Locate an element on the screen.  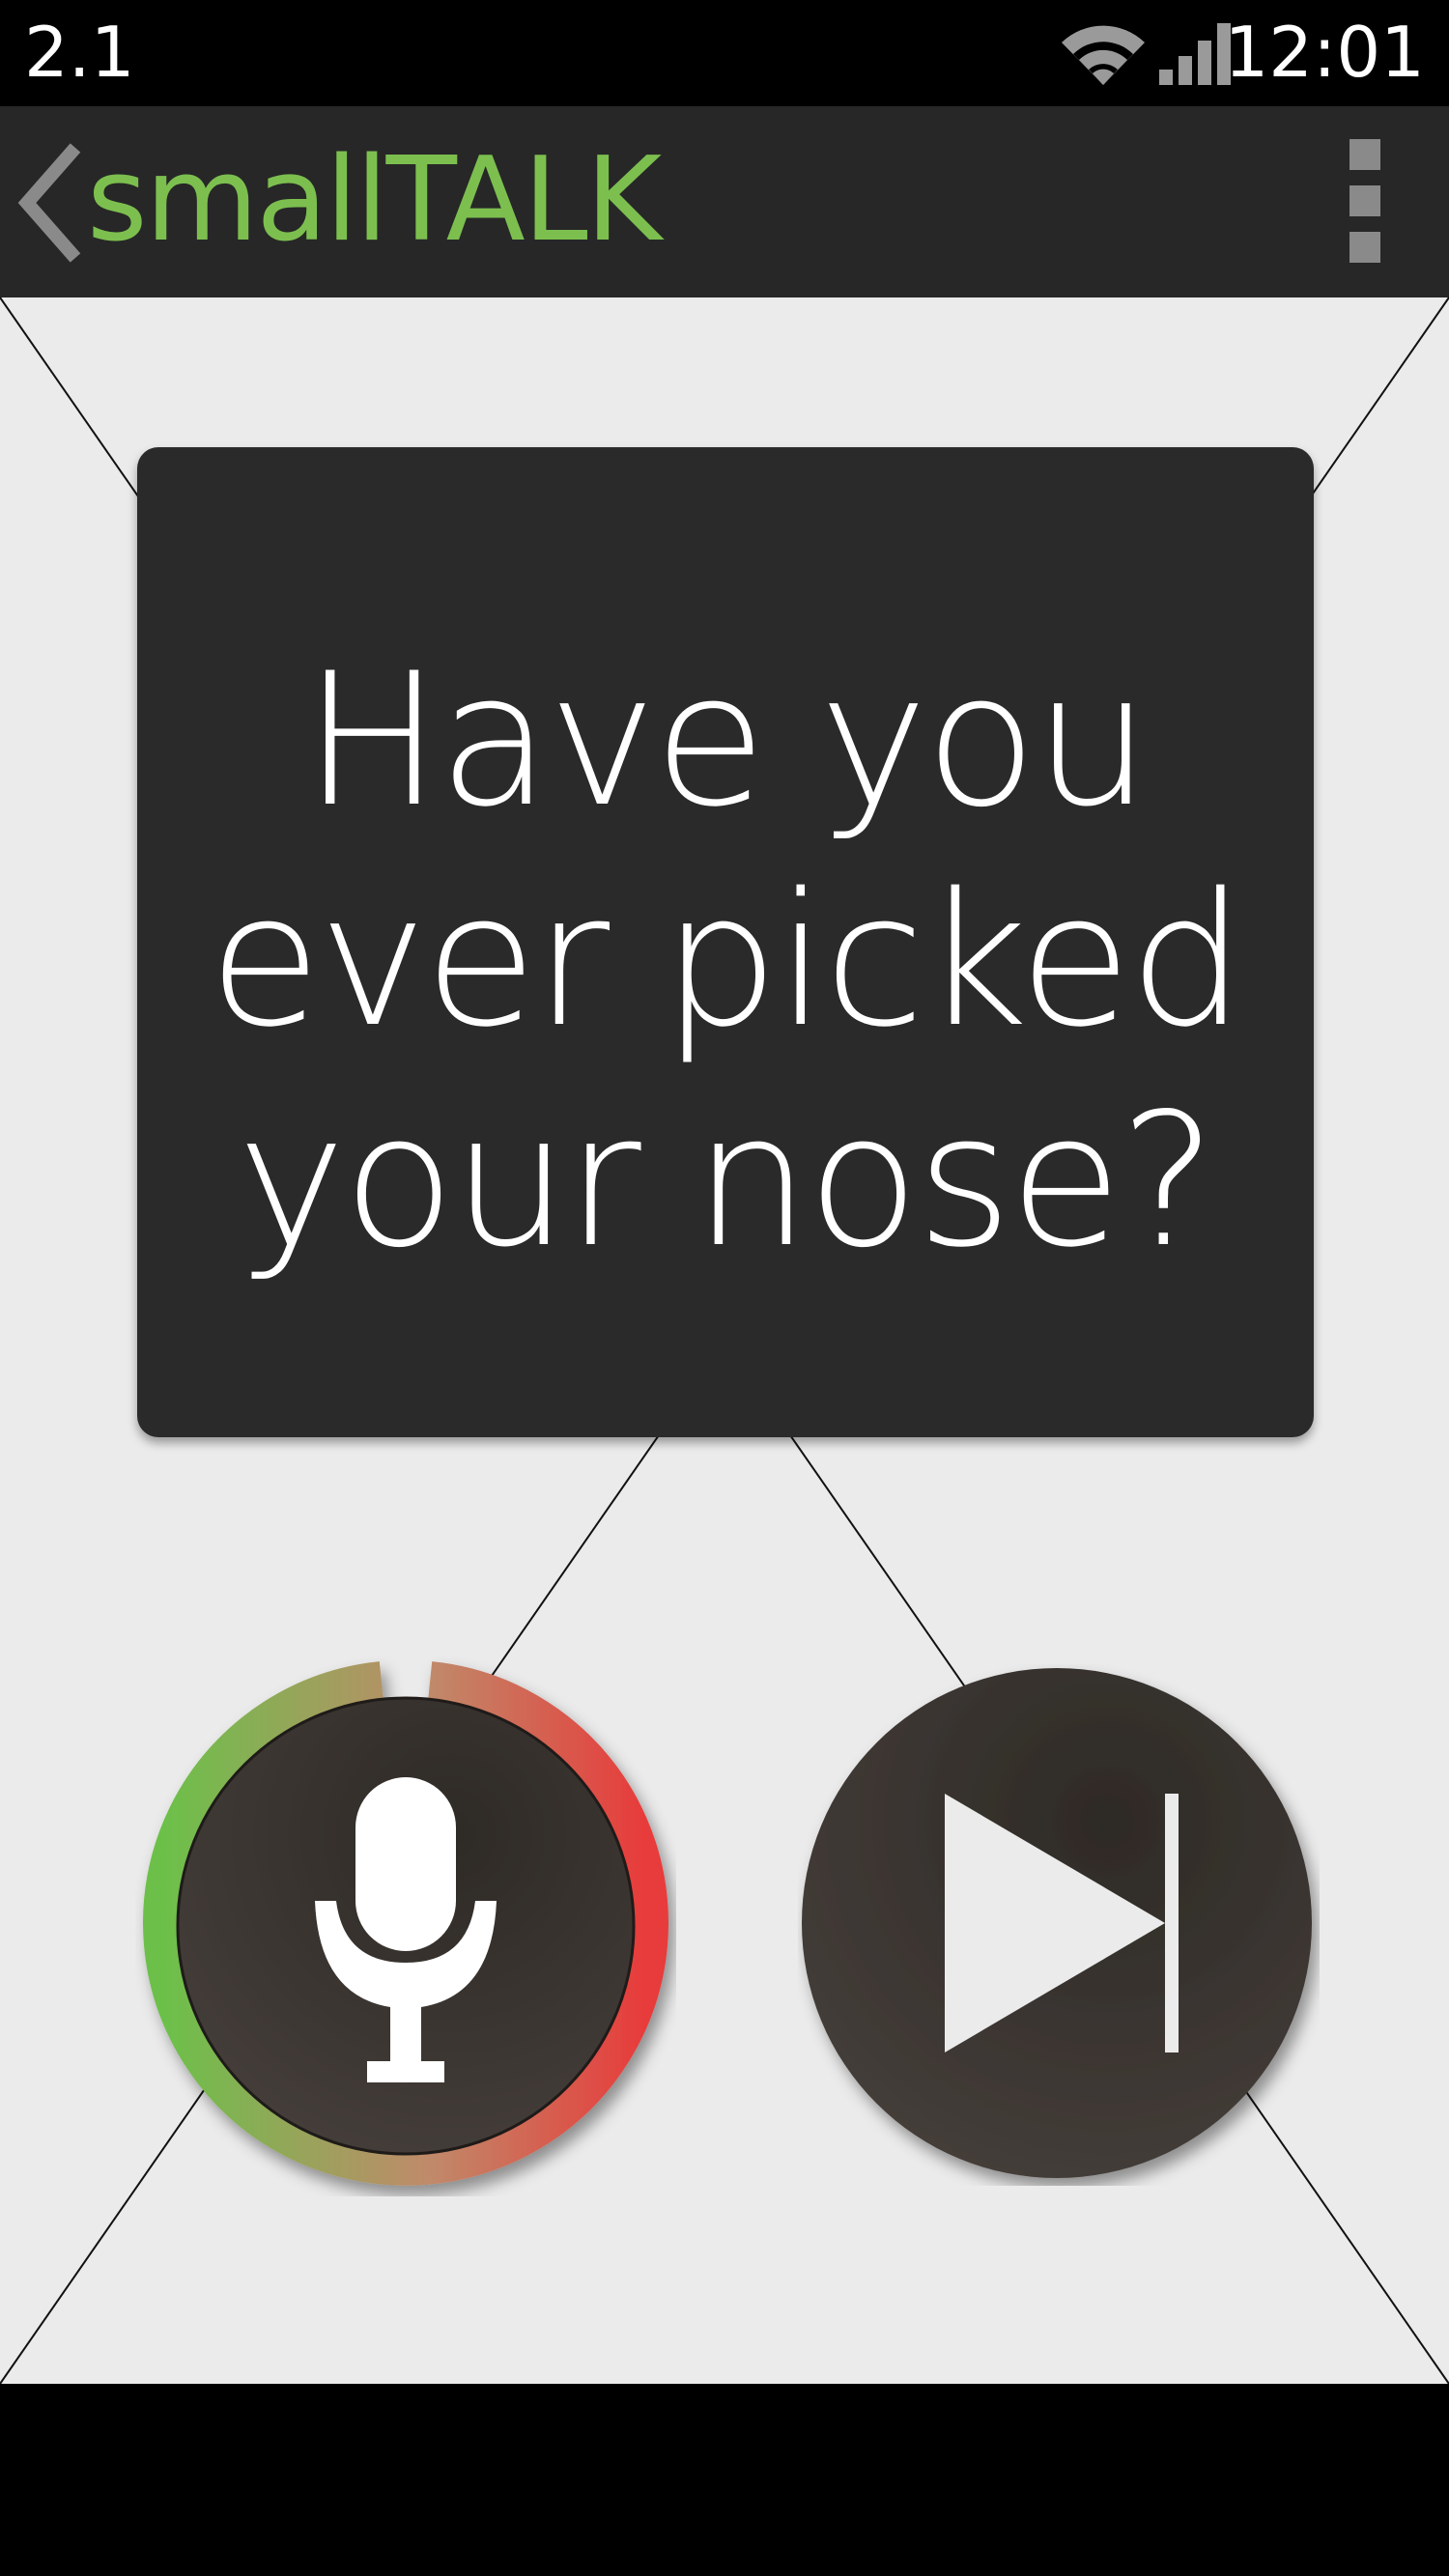
record-button is located at coordinates (405, 1926).